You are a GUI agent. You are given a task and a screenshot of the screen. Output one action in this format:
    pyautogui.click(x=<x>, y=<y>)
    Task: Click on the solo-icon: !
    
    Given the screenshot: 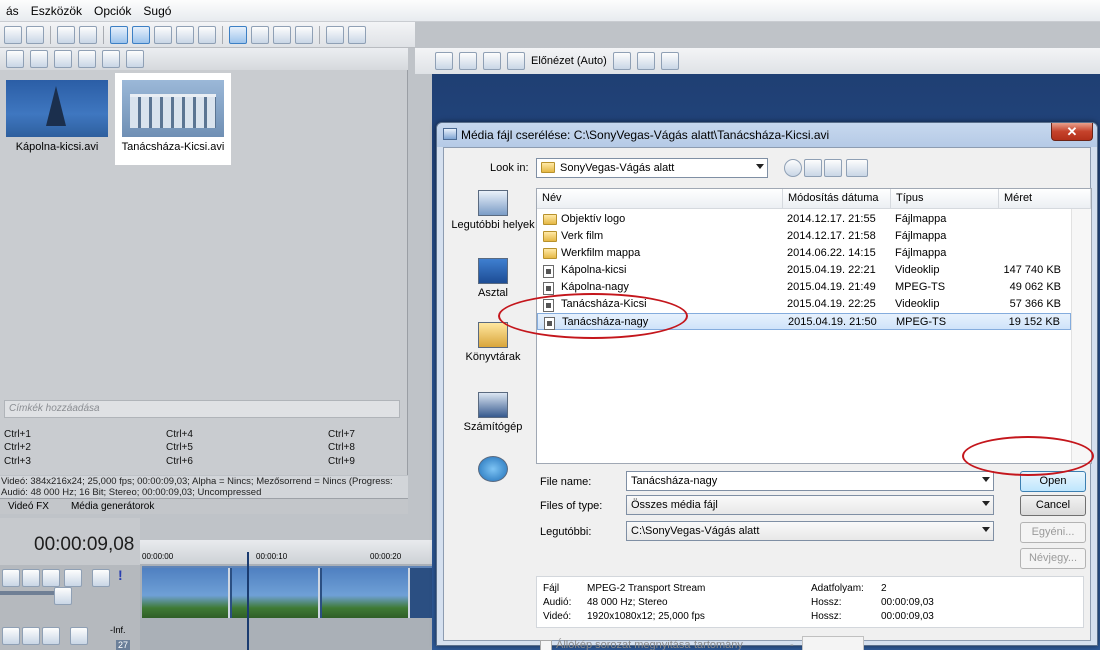 What is the action you would take?
    pyautogui.click(x=120, y=575)
    